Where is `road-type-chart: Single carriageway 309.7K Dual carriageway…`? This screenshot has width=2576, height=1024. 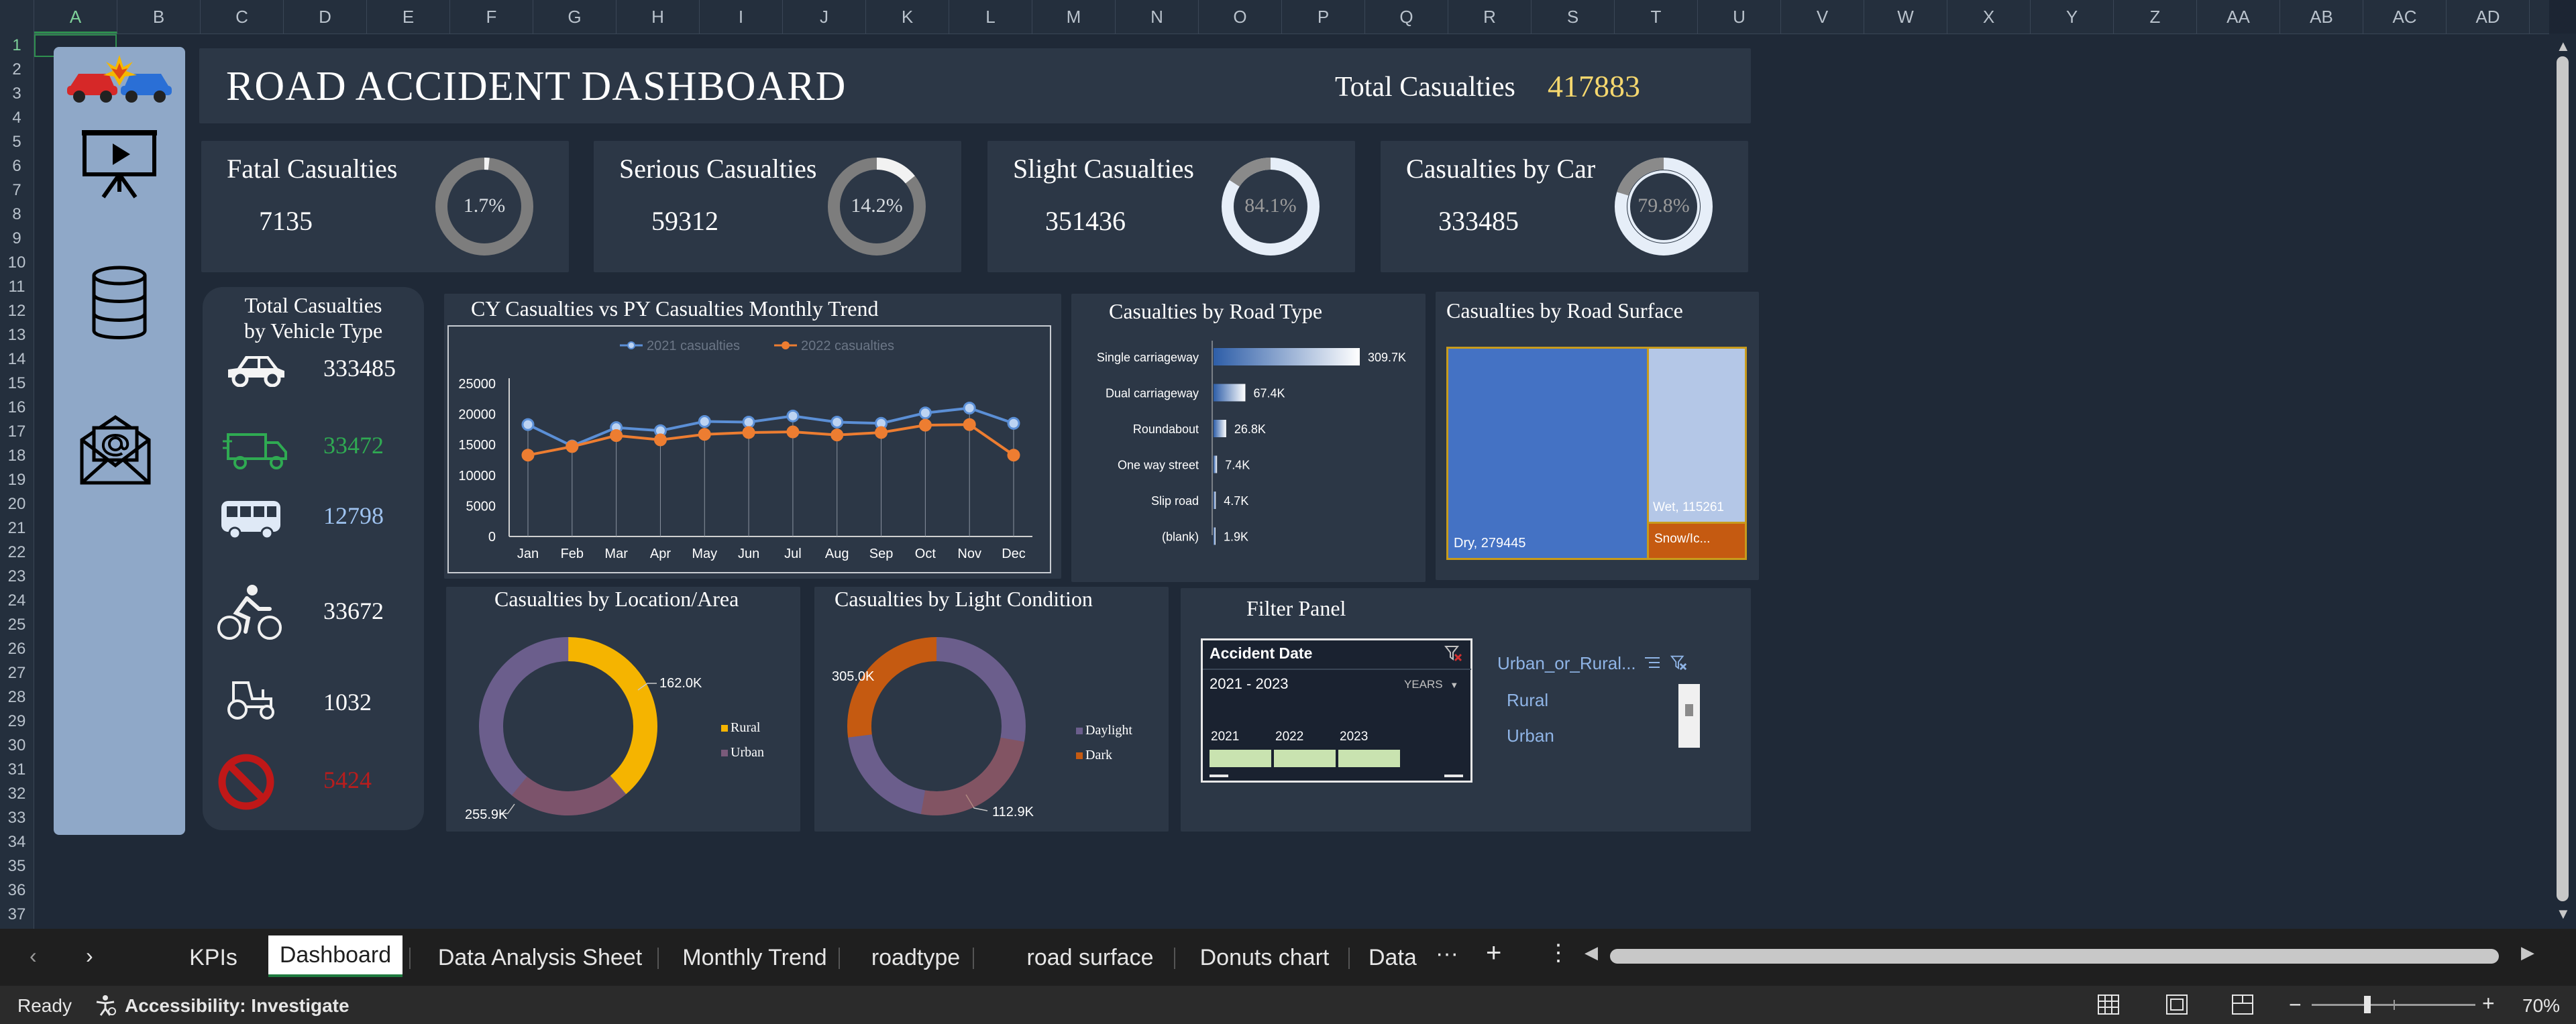 road-type-chart: Single carriageway 309.7K Dual carriageway… is located at coordinates (1248, 458).